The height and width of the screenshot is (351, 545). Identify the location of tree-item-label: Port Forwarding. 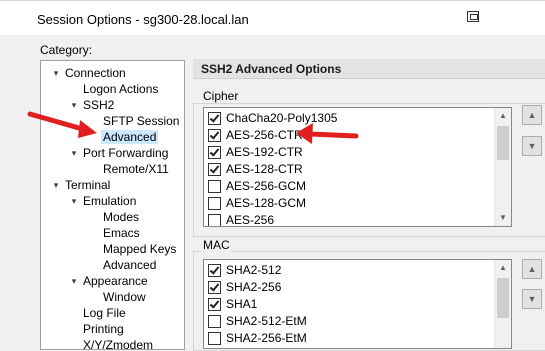
(126, 153).